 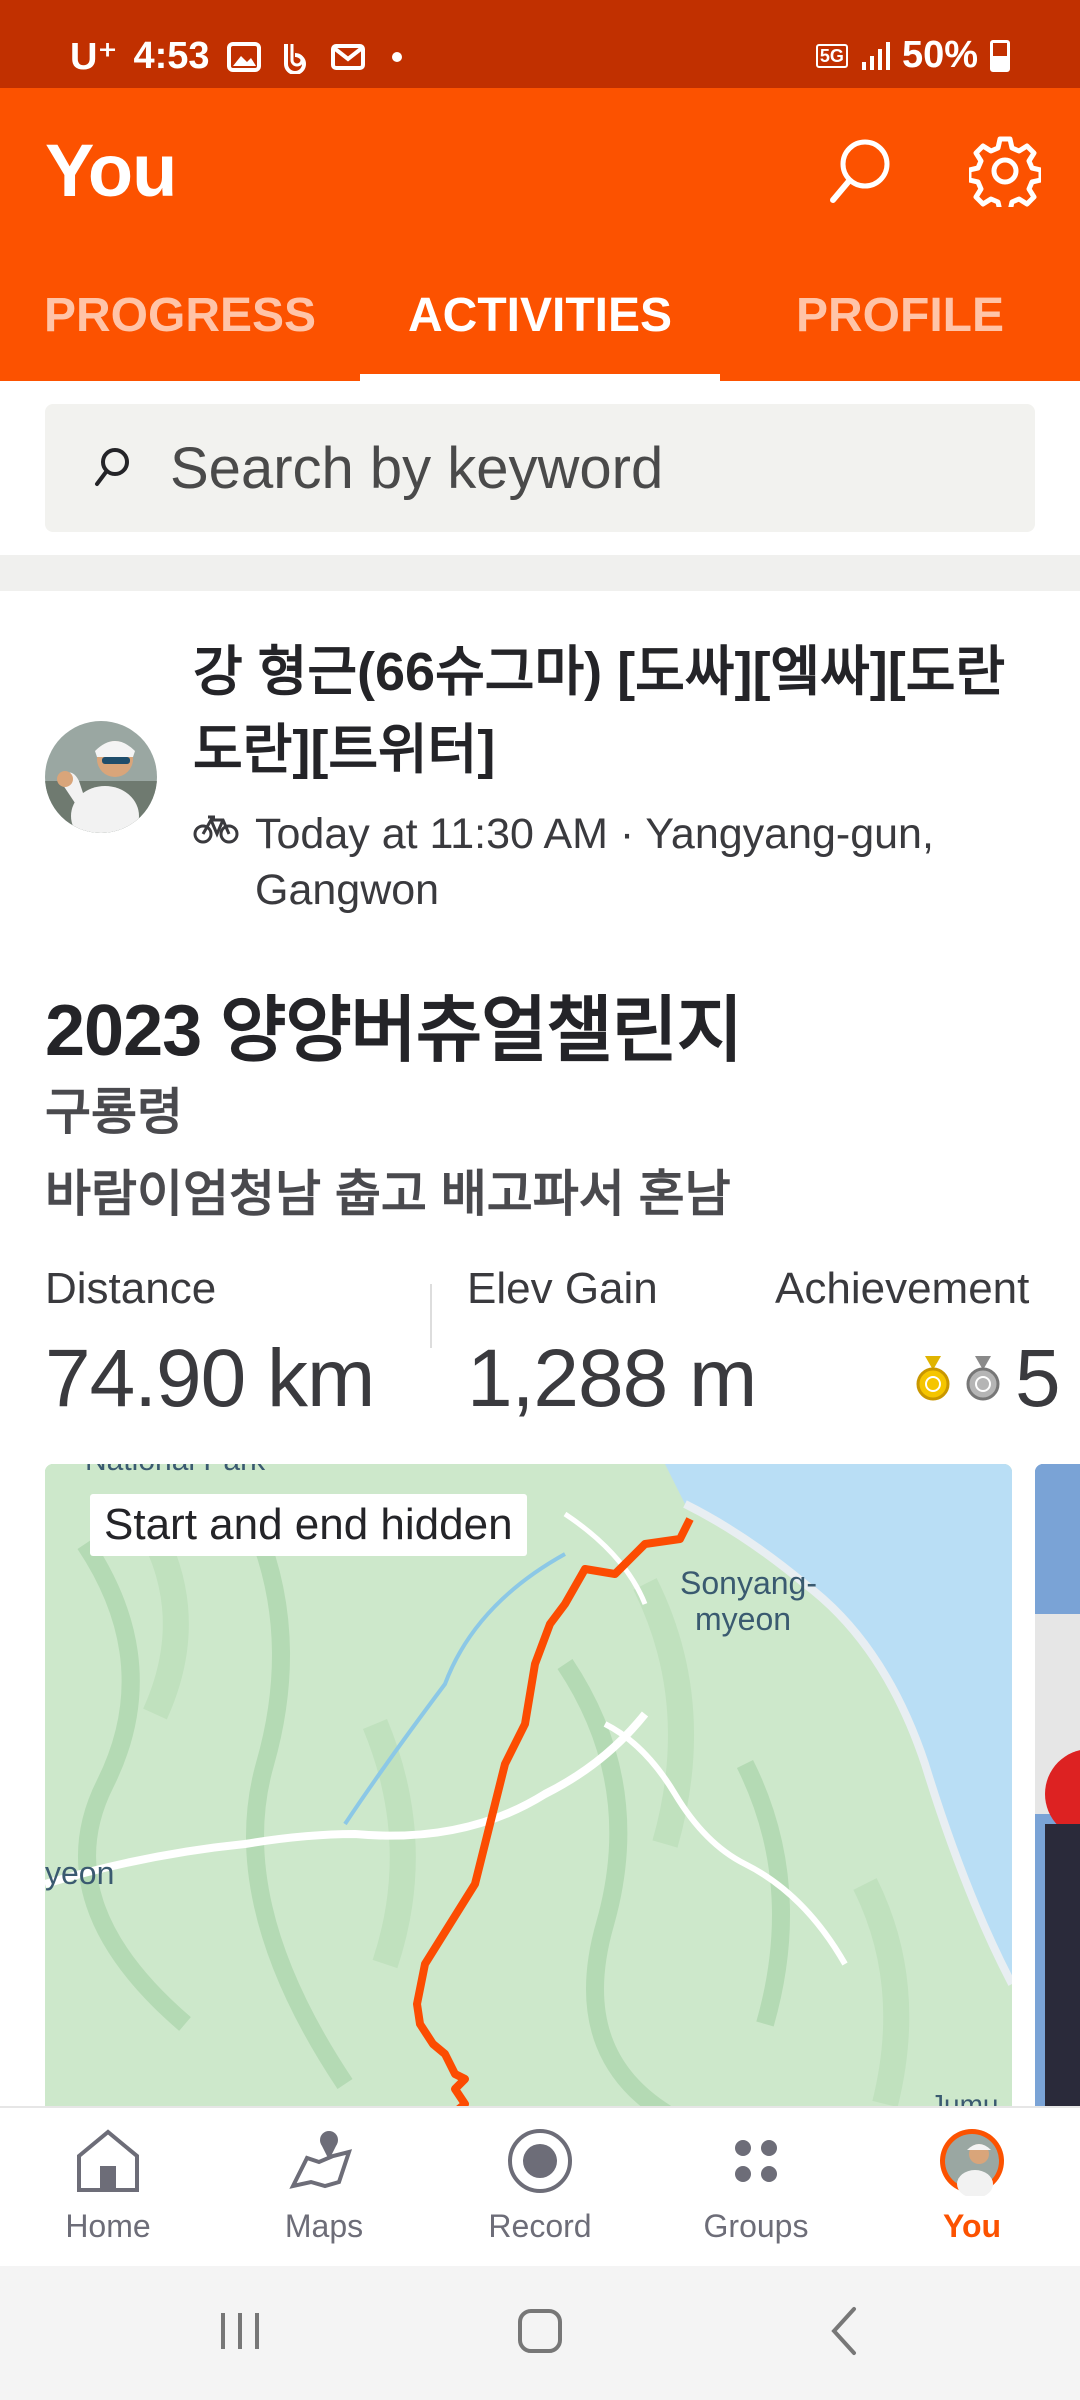 I want to click on bike-icon, so click(x=216, y=829).